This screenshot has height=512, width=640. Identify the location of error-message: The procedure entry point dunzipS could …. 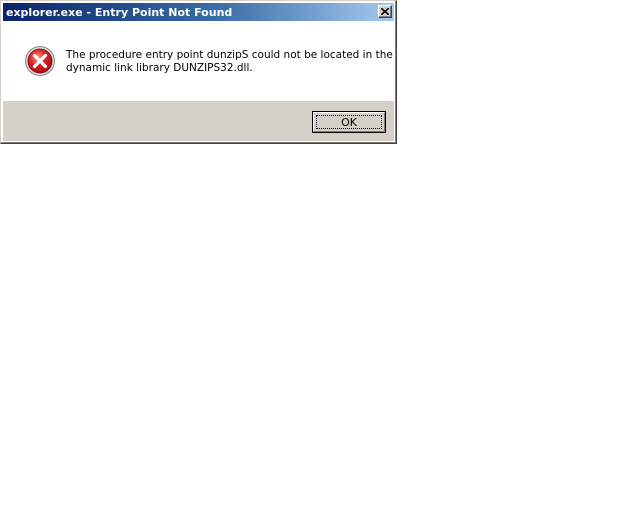
(229, 62).